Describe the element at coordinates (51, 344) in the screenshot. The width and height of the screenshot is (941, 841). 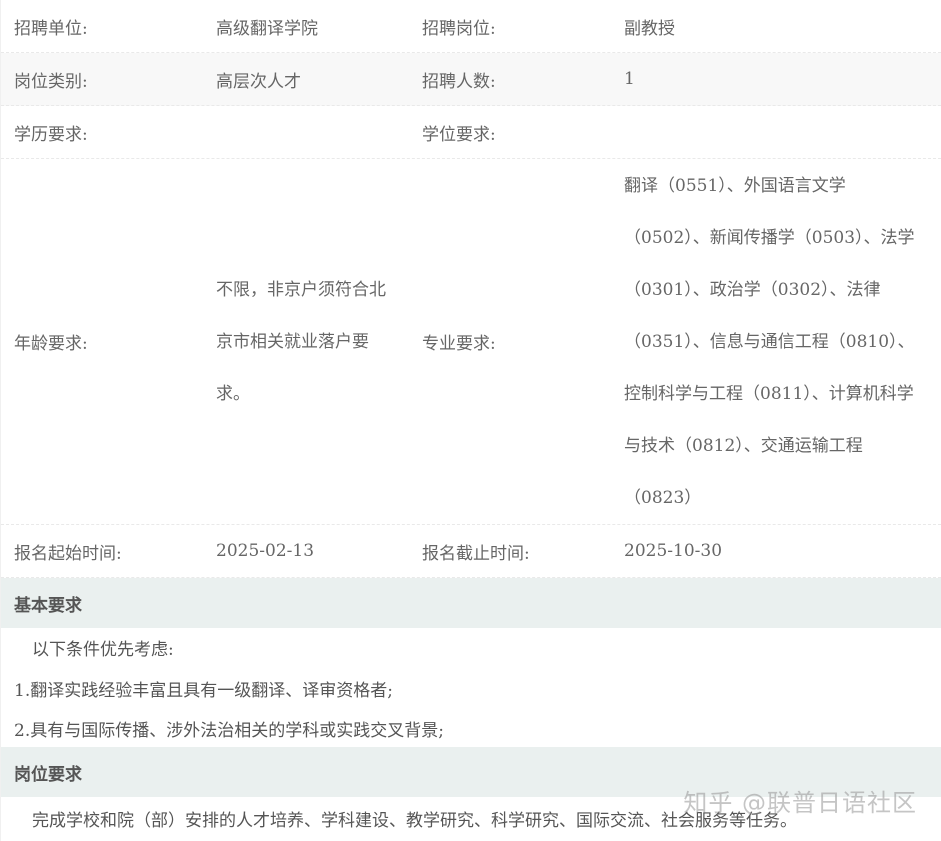
I see `label-age: 年龄要求:` at that location.